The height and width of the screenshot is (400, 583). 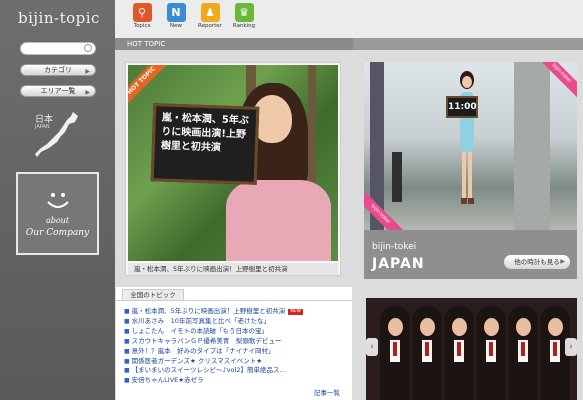 What do you see at coordinates (327, 392) in the screenshot?
I see `more-articles-link: 記事一覧` at bounding box center [327, 392].